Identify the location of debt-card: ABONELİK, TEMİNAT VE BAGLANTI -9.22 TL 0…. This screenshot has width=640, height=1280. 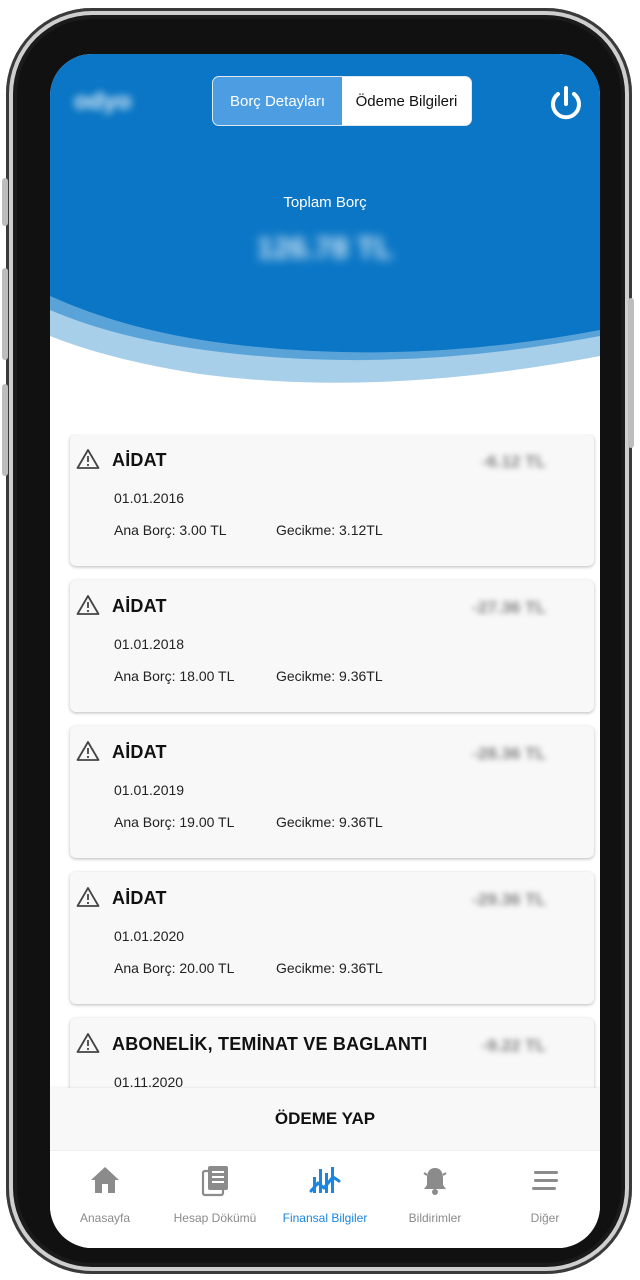
(332, 1053).